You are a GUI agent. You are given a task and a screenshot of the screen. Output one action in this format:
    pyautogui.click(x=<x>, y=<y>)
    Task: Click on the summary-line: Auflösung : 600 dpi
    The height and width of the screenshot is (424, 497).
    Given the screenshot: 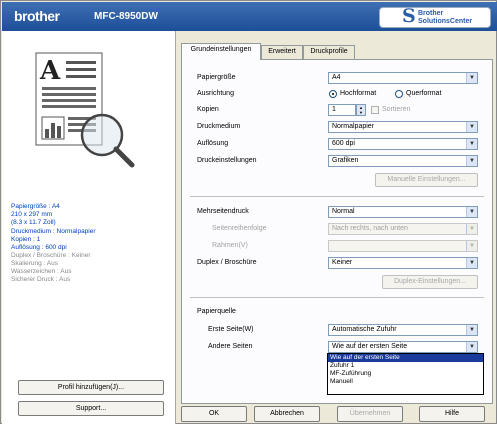 What is the action you would take?
    pyautogui.click(x=39, y=247)
    